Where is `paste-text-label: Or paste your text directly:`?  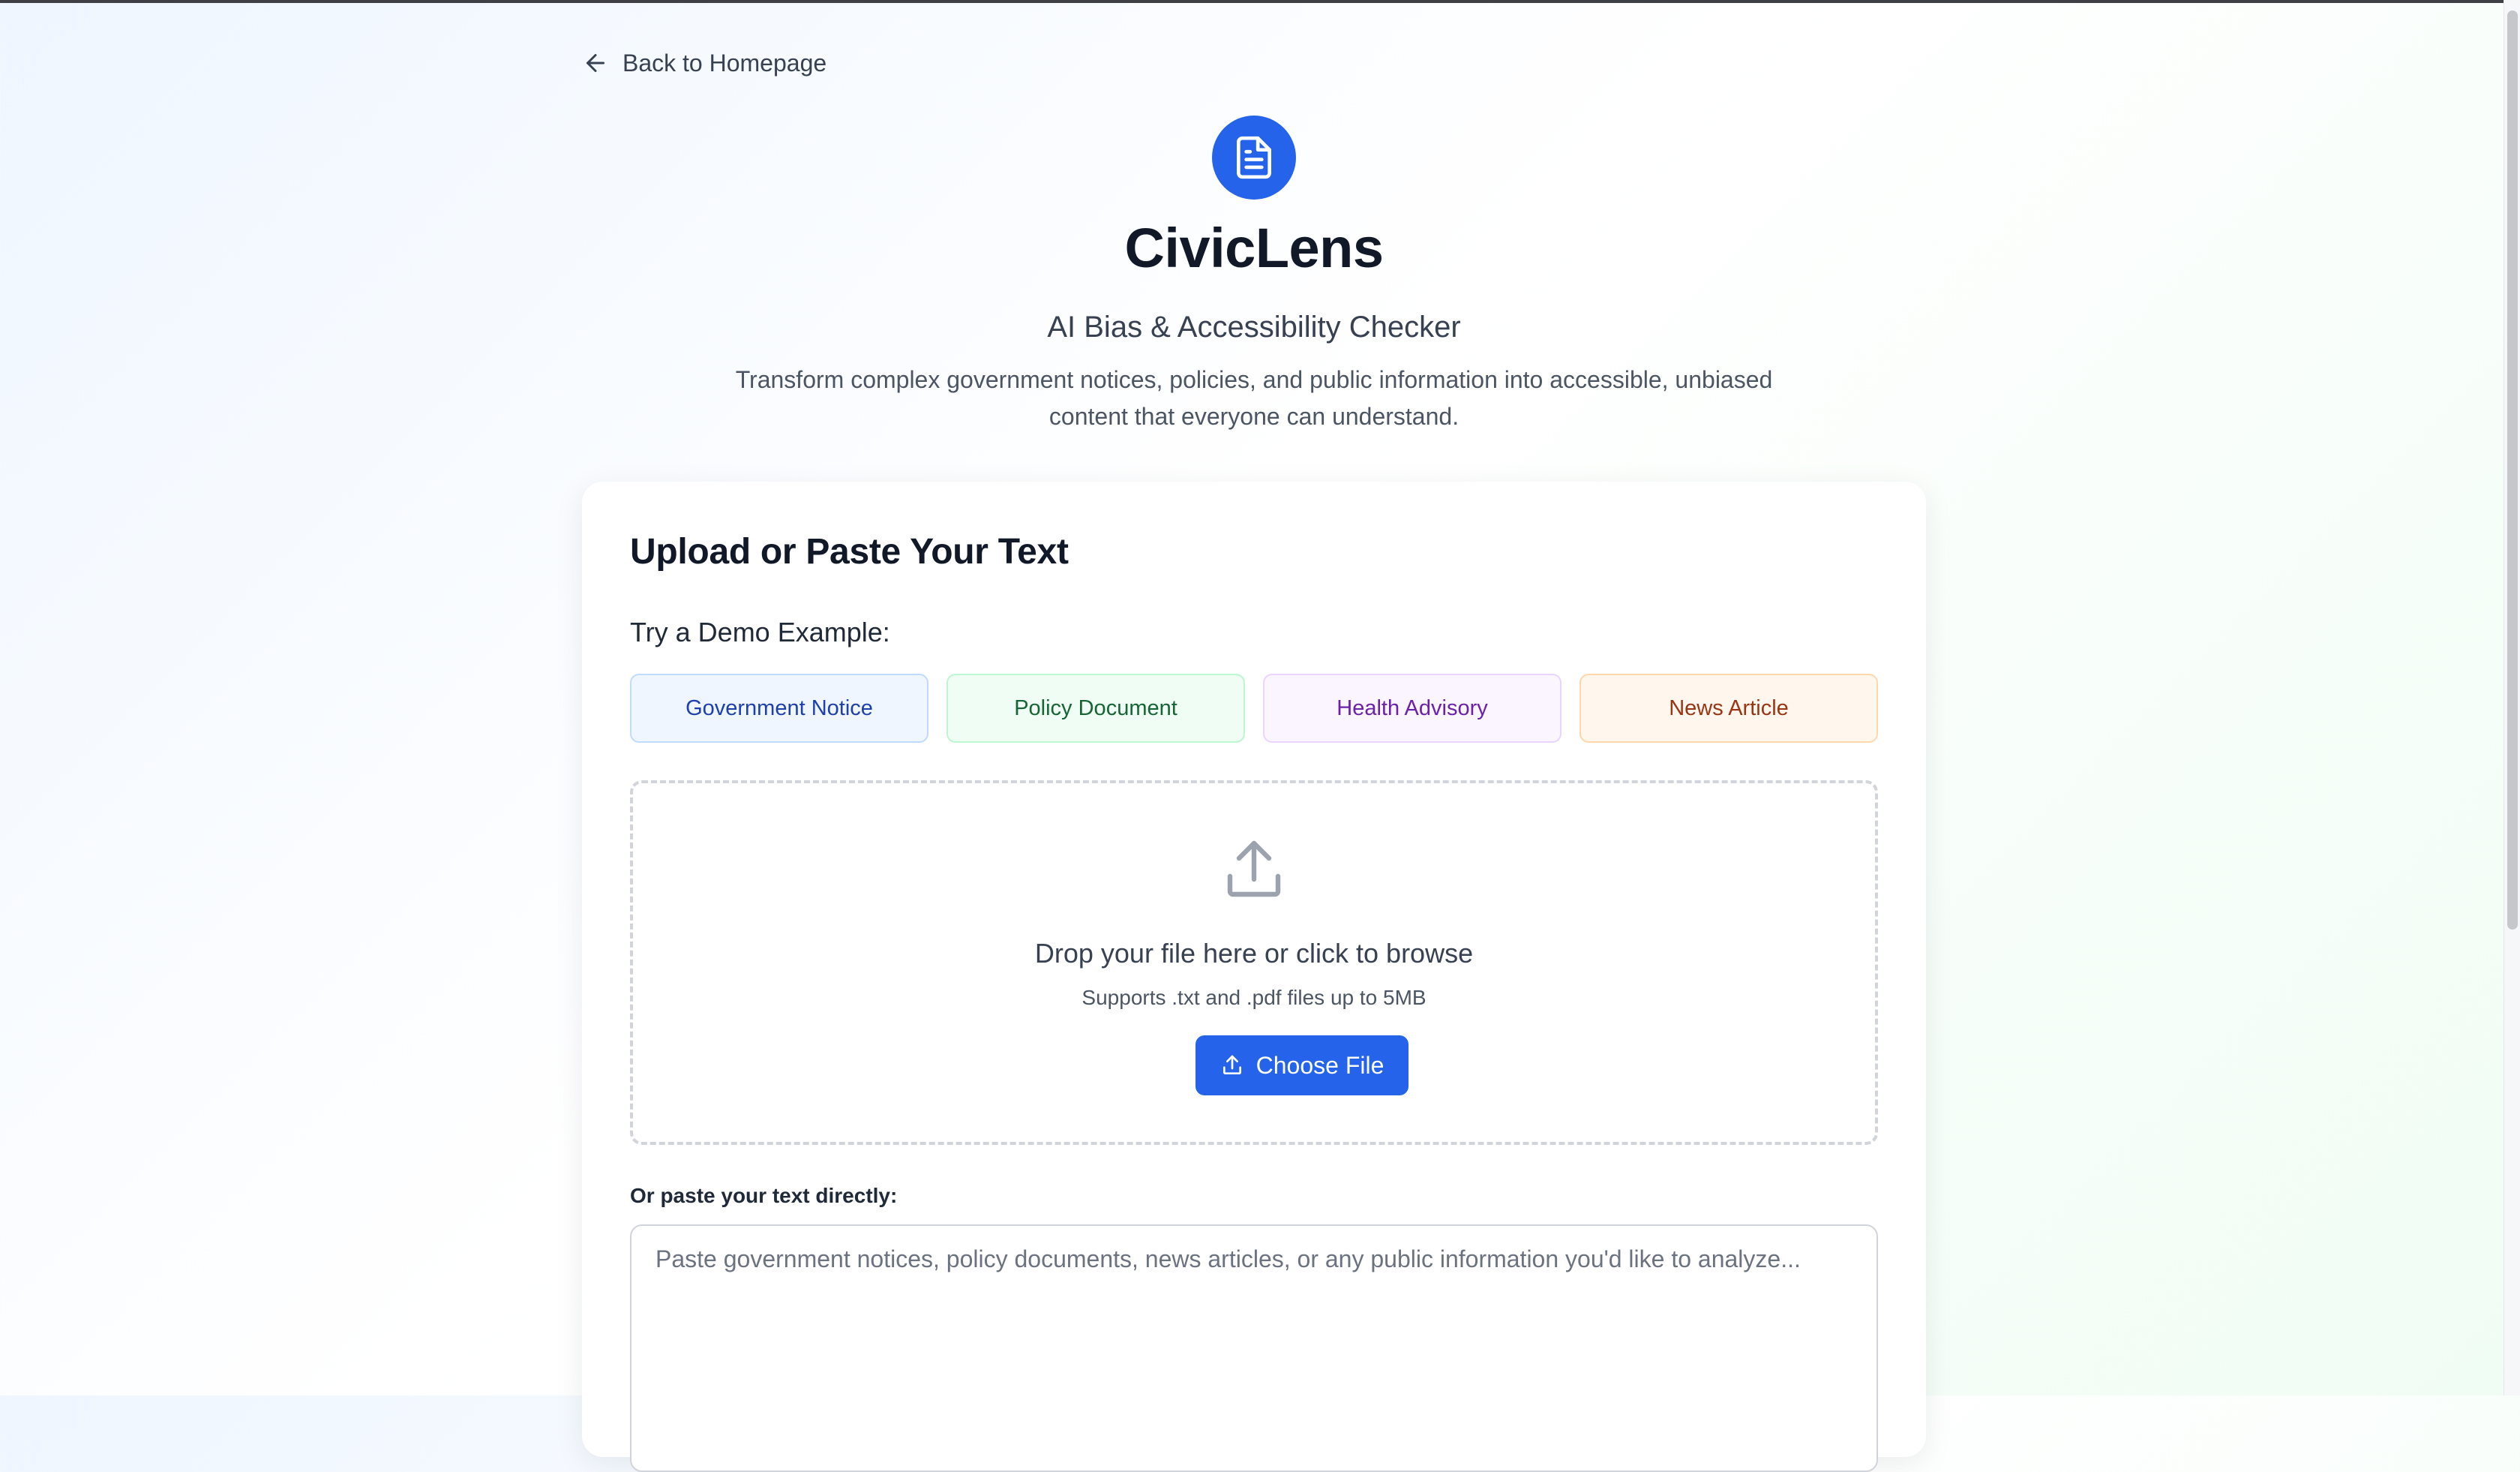
paste-text-label: Or paste your text directly: is located at coordinates (764, 1195).